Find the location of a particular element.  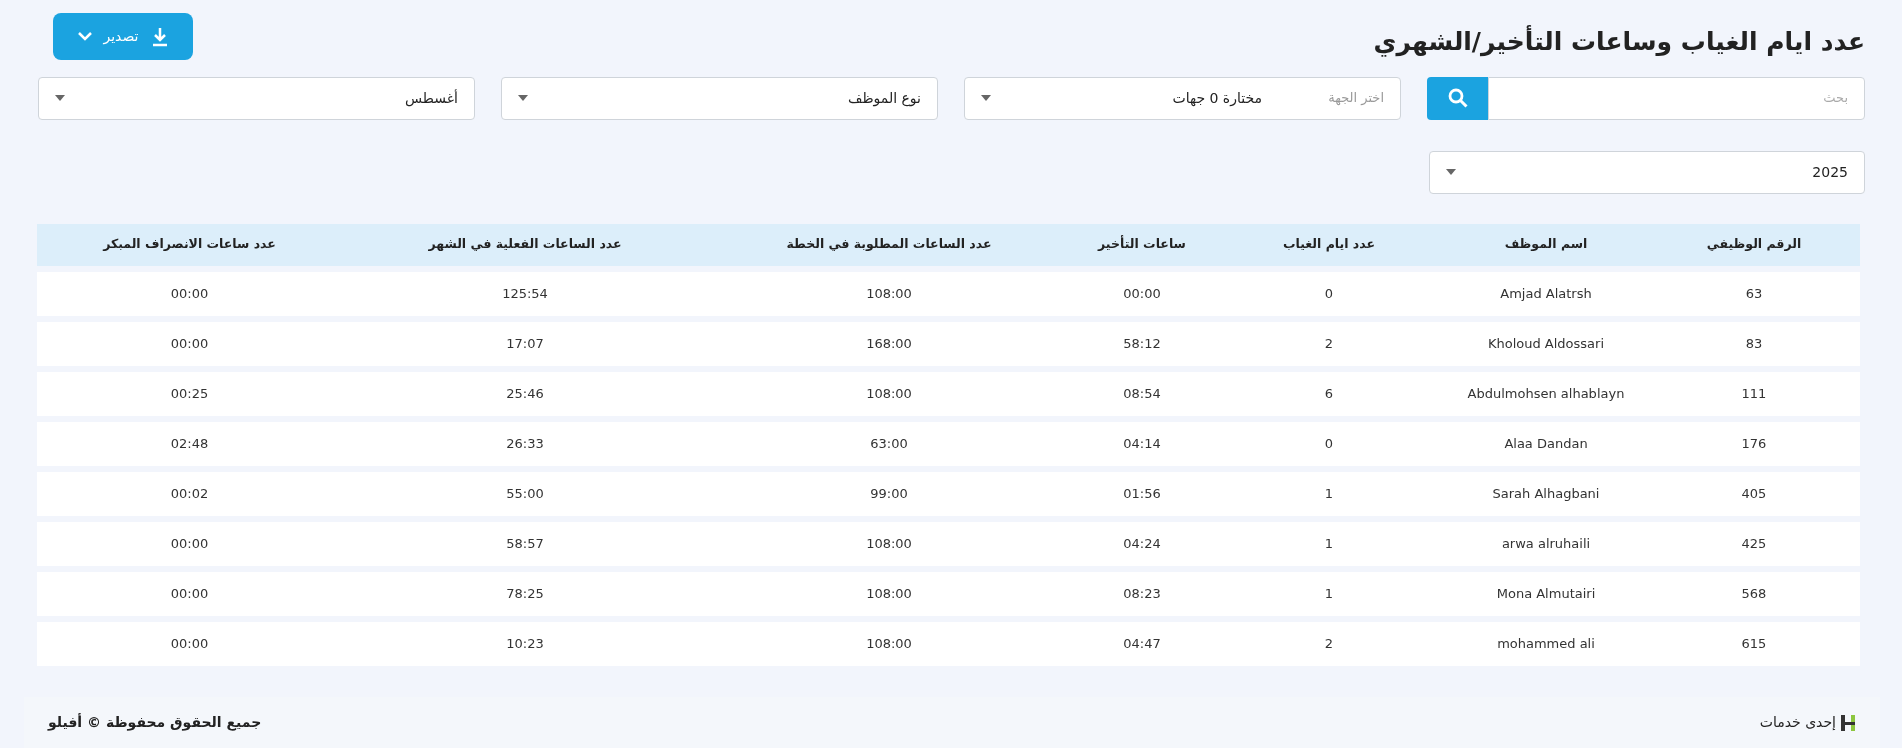

table-cell-text: 111 is located at coordinates (1754, 393).